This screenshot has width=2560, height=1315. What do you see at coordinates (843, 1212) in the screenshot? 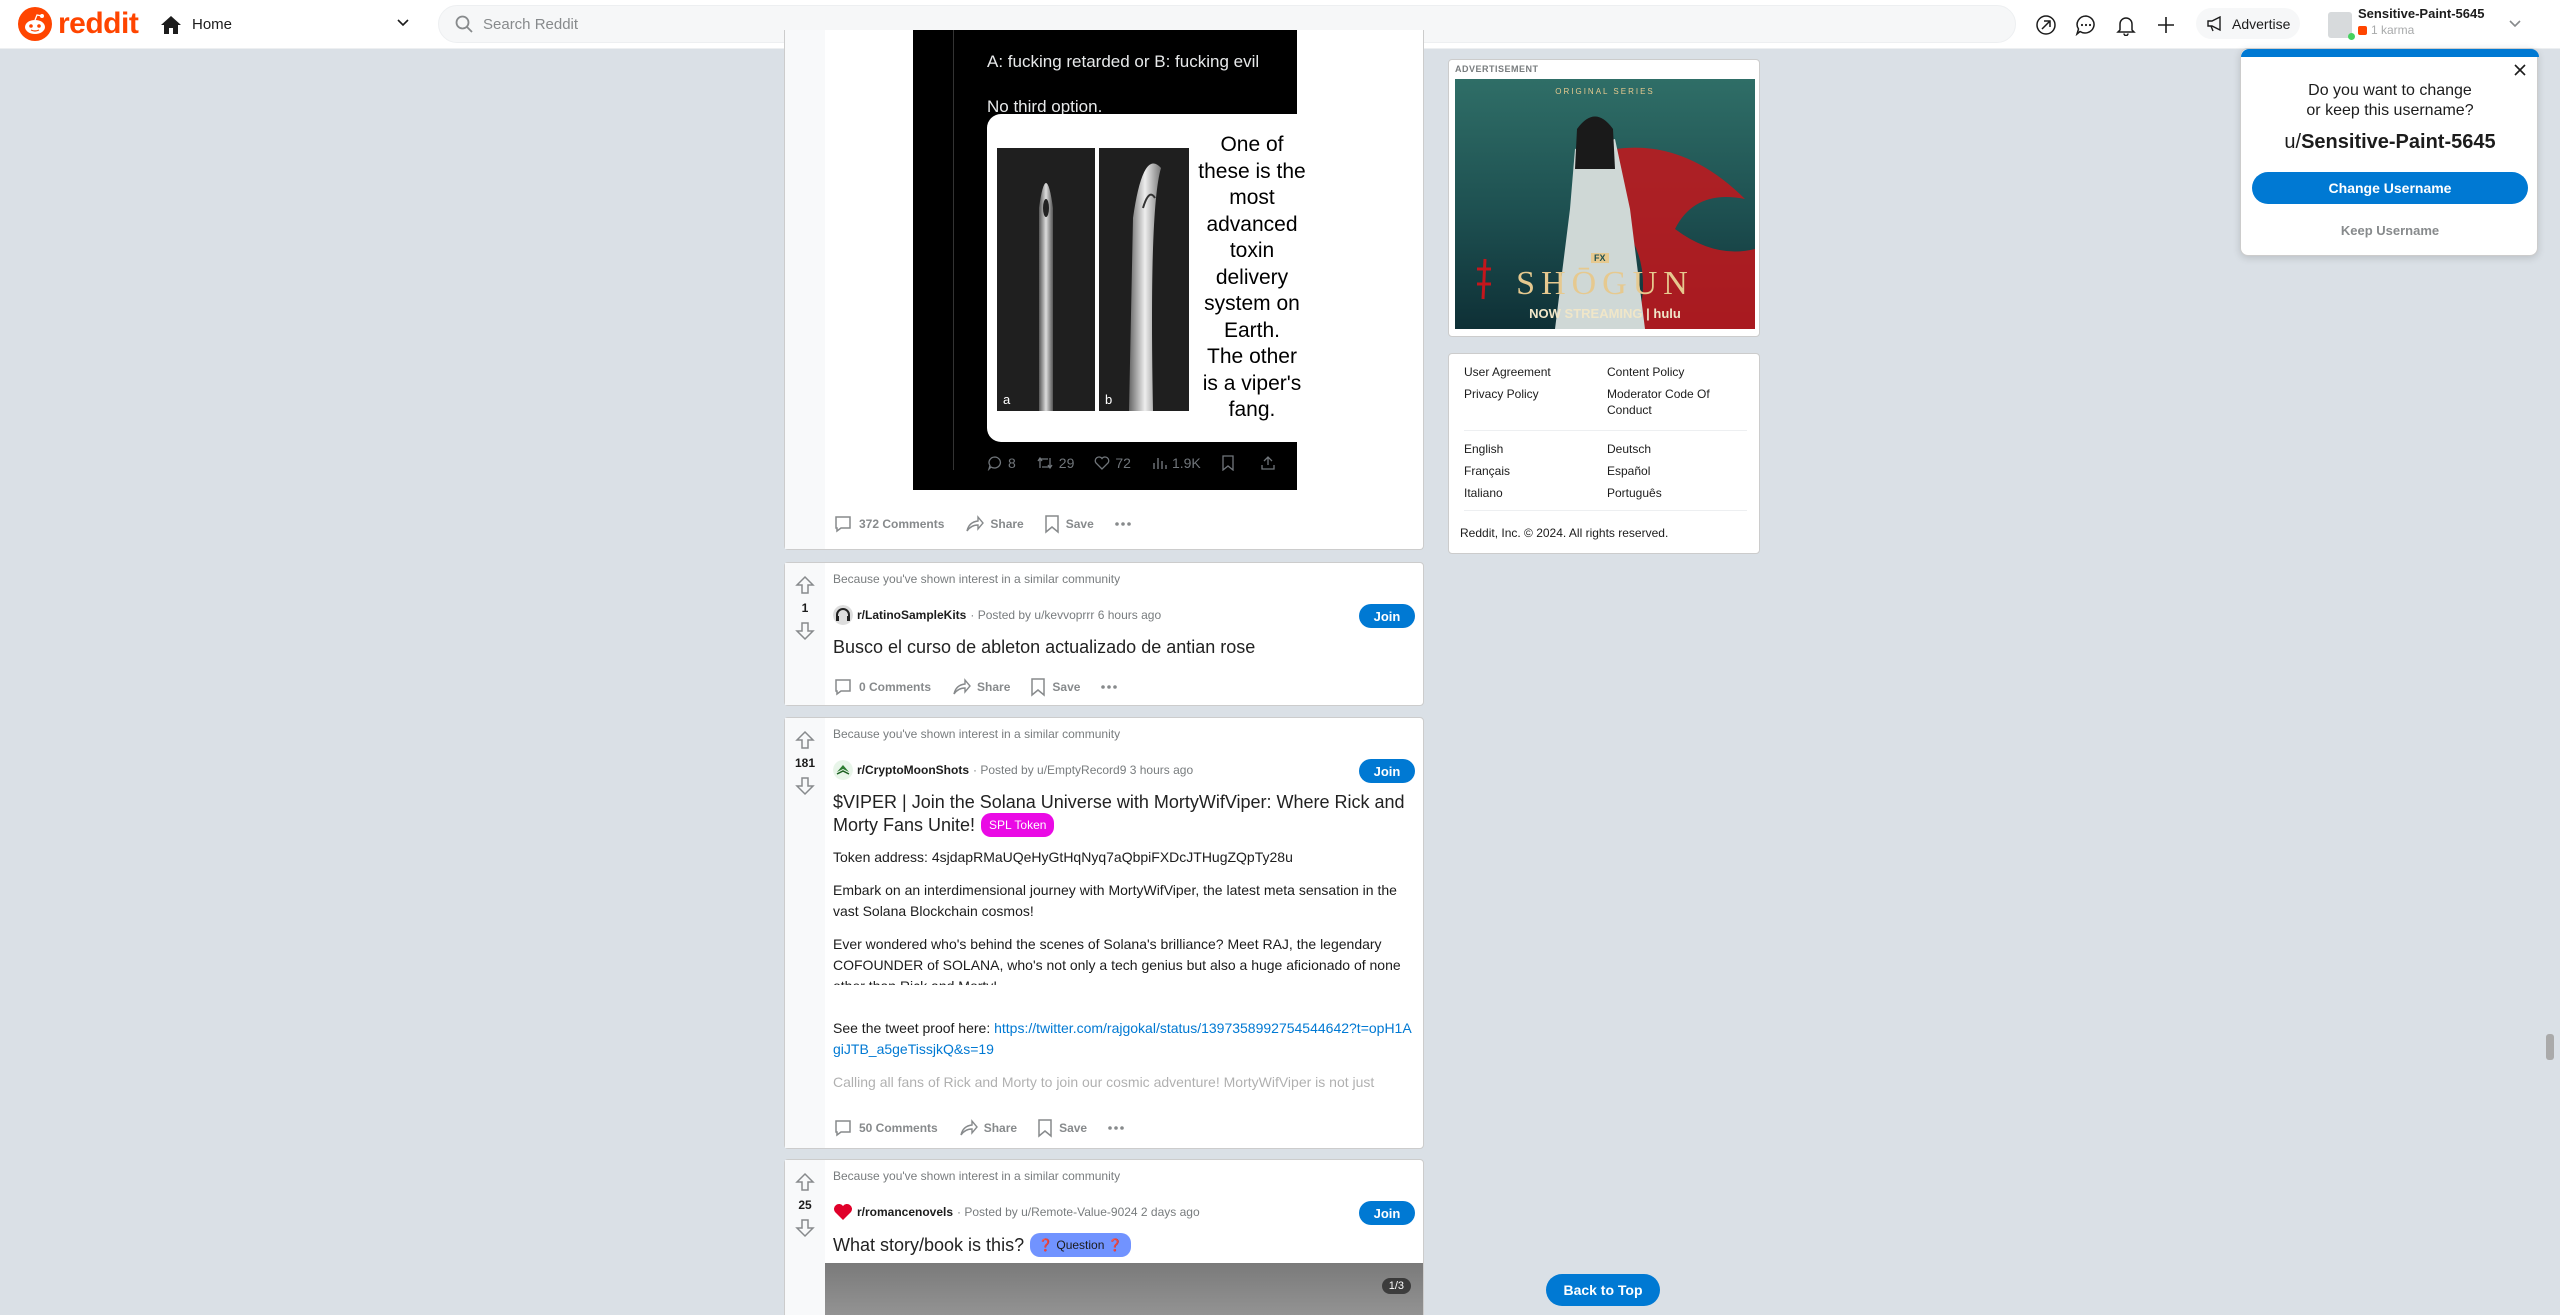
I see `subreddit-heart-icon` at bounding box center [843, 1212].